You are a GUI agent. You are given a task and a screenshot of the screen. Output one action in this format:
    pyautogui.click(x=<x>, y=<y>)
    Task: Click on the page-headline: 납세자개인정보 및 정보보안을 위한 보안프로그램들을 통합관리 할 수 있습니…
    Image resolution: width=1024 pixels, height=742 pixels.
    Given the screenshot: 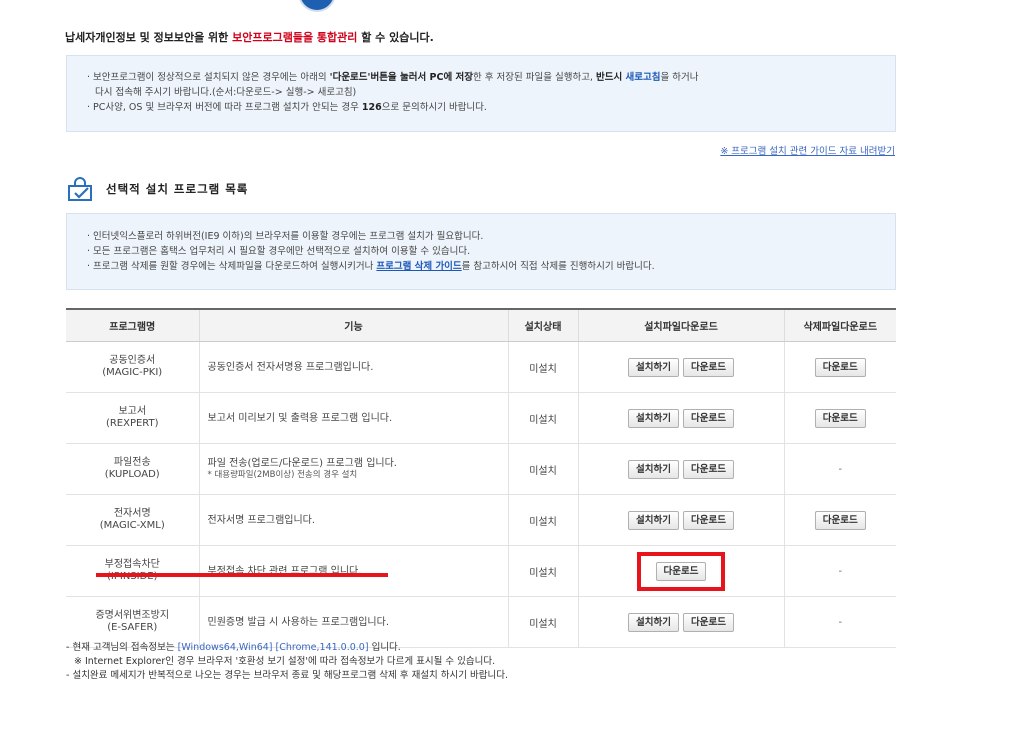 What is the action you would take?
    pyautogui.click(x=249, y=37)
    